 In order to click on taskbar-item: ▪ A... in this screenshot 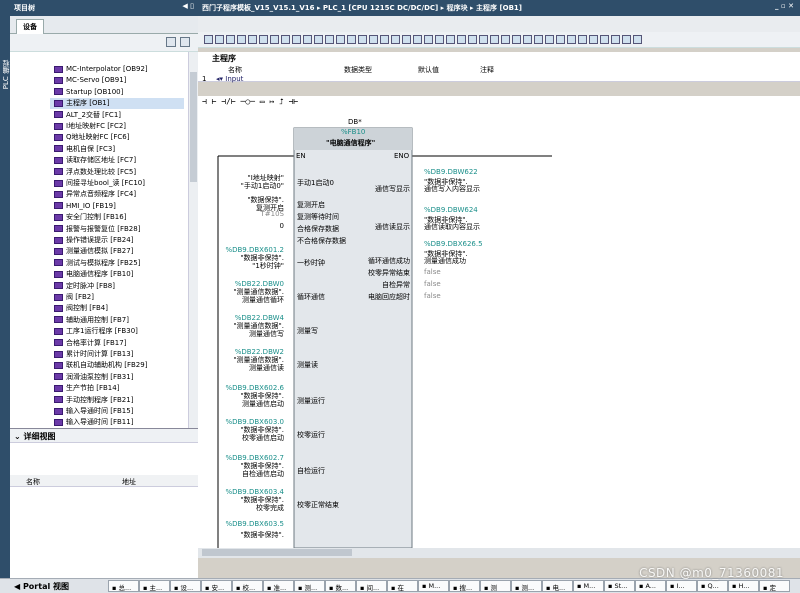, I will do `click(650, 586)`.